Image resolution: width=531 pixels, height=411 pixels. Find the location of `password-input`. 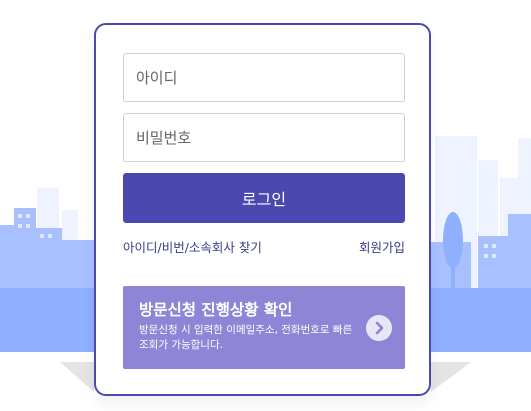

password-input is located at coordinates (264, 137).